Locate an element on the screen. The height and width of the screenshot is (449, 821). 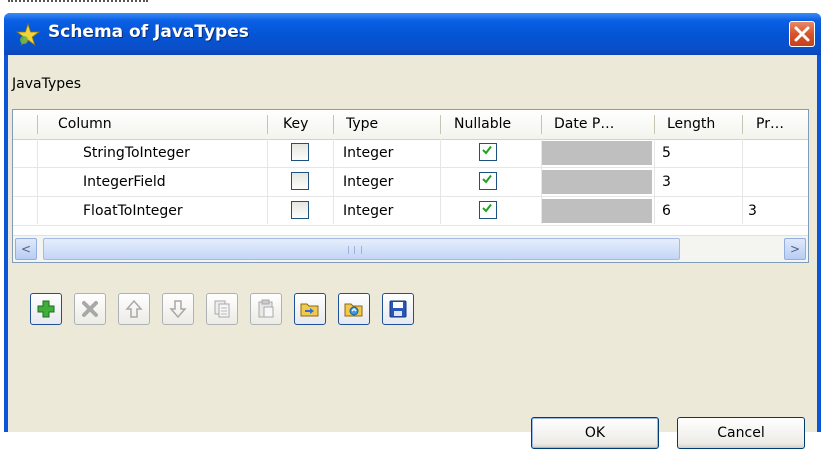
paste-icon is located at coordinates (266, 308).